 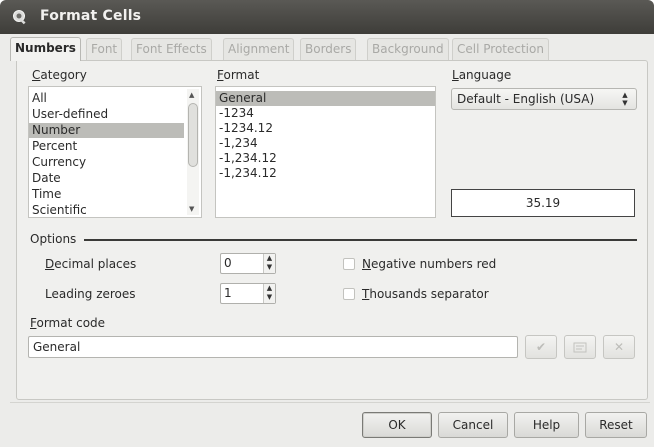 What do you see at coordinates (248, 293) in the screenshot?
I see `leading-zeroes-spinner: 1 ▲ ▼` at bounding box center [248, 293].